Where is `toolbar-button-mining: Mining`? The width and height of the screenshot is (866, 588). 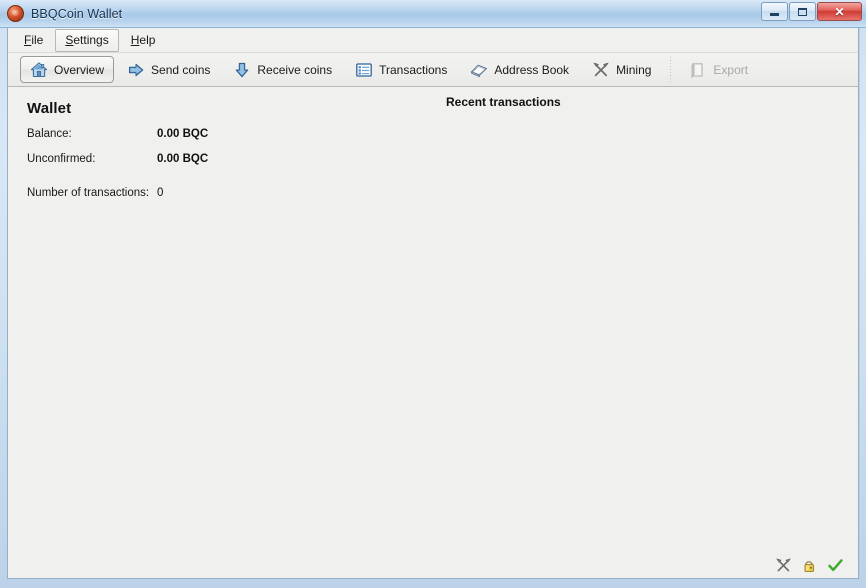
toolbar-button-mining: Mining is located at coordinates (621, 69).